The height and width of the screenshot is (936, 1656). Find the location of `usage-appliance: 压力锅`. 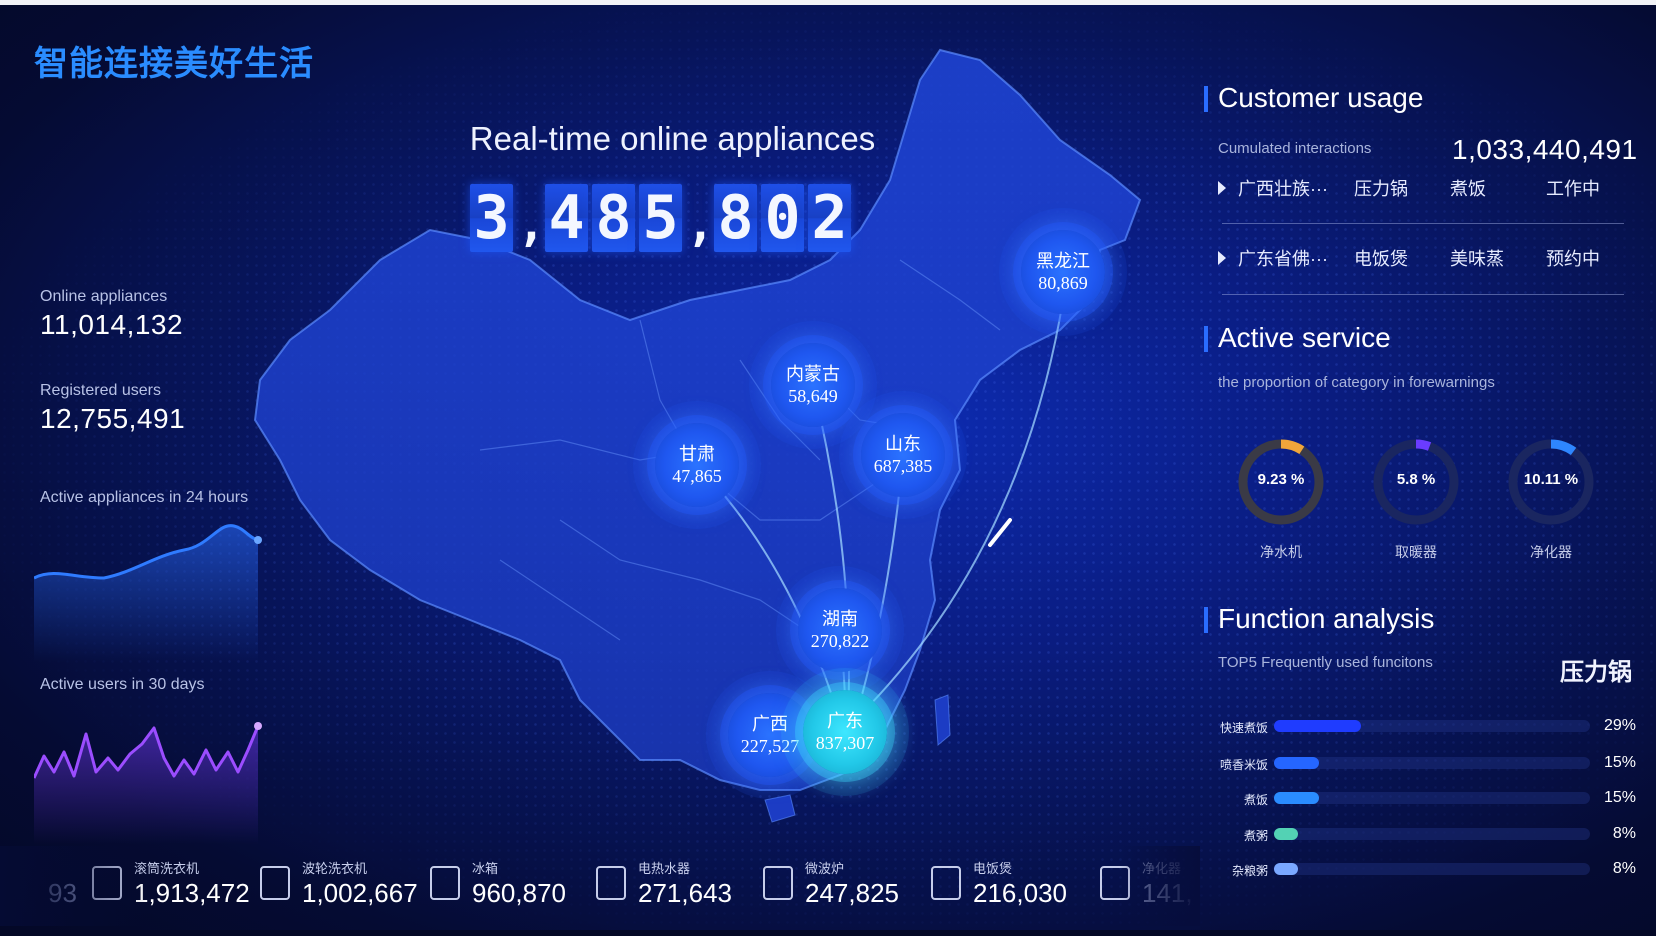

usage-appliance: 压力锅 is located at coordinates (1381, 189).